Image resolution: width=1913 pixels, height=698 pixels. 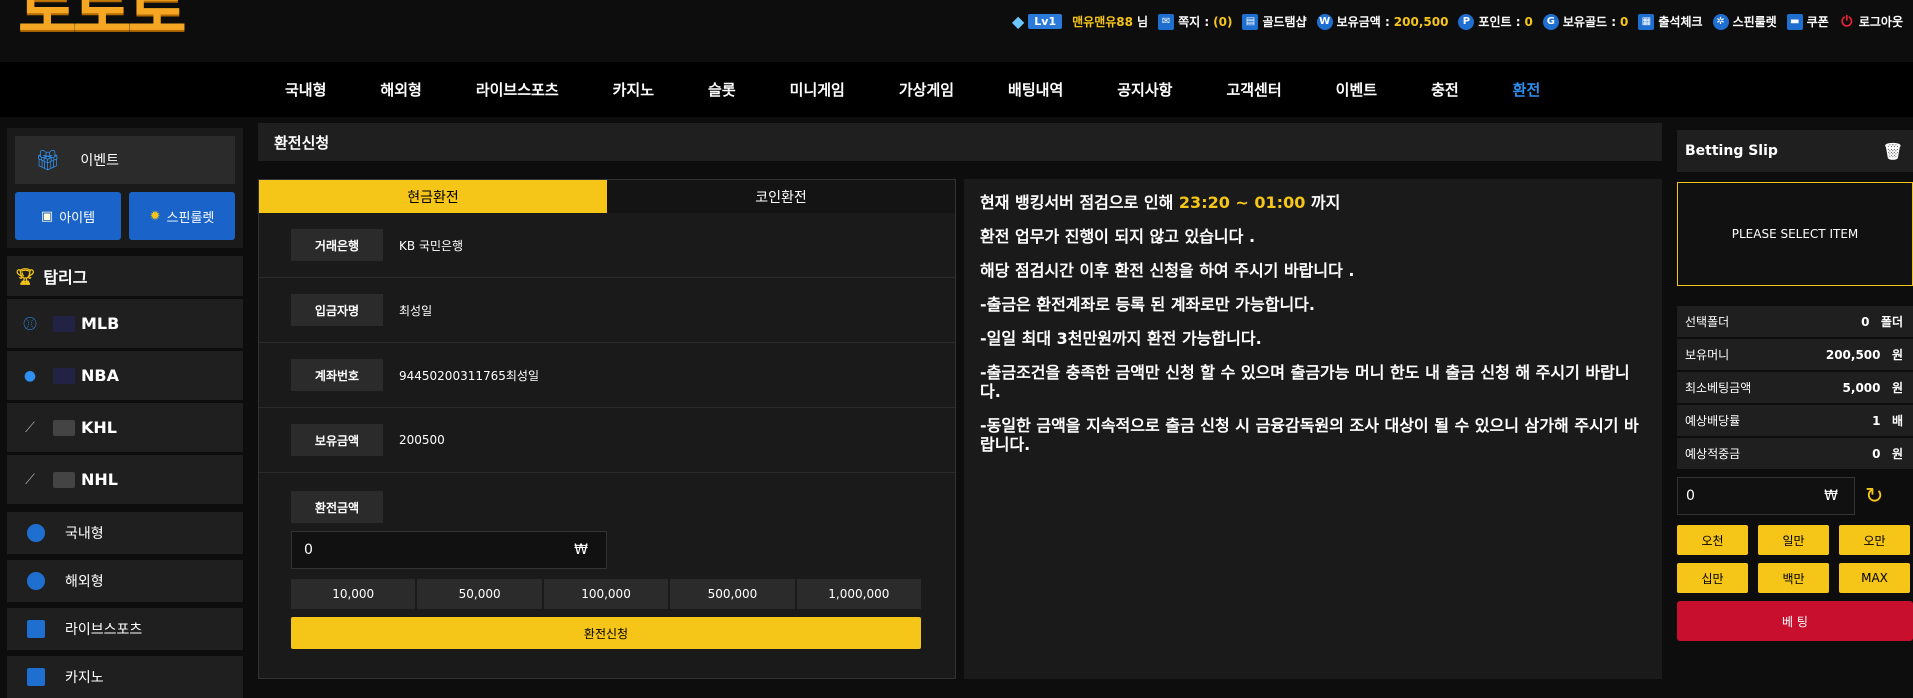 I want to click on league-name: NBA, so click(x=100, y=375).